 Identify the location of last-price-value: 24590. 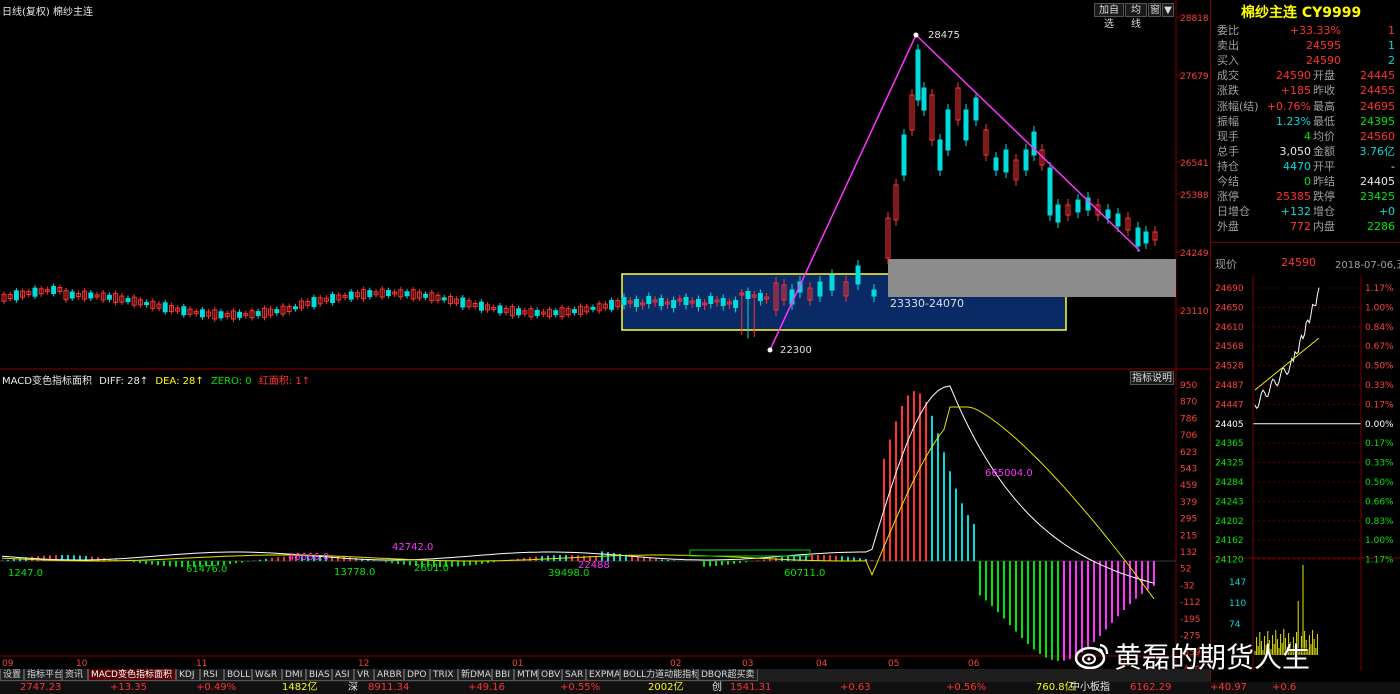
(1298, 262).